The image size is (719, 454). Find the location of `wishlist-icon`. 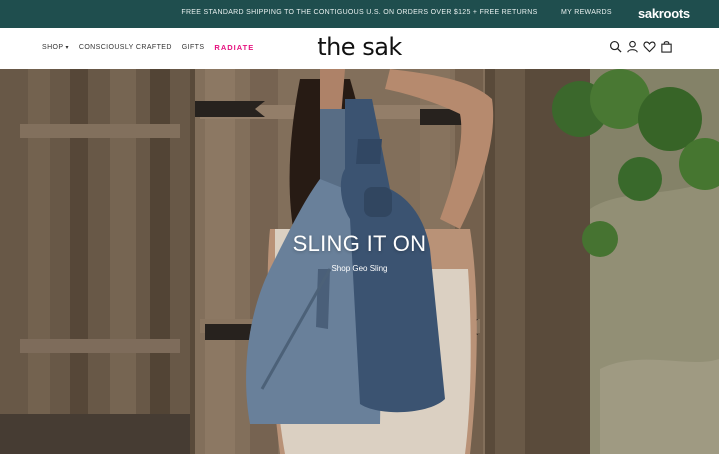

wishlist-icon is located at coordinates (649, 46).